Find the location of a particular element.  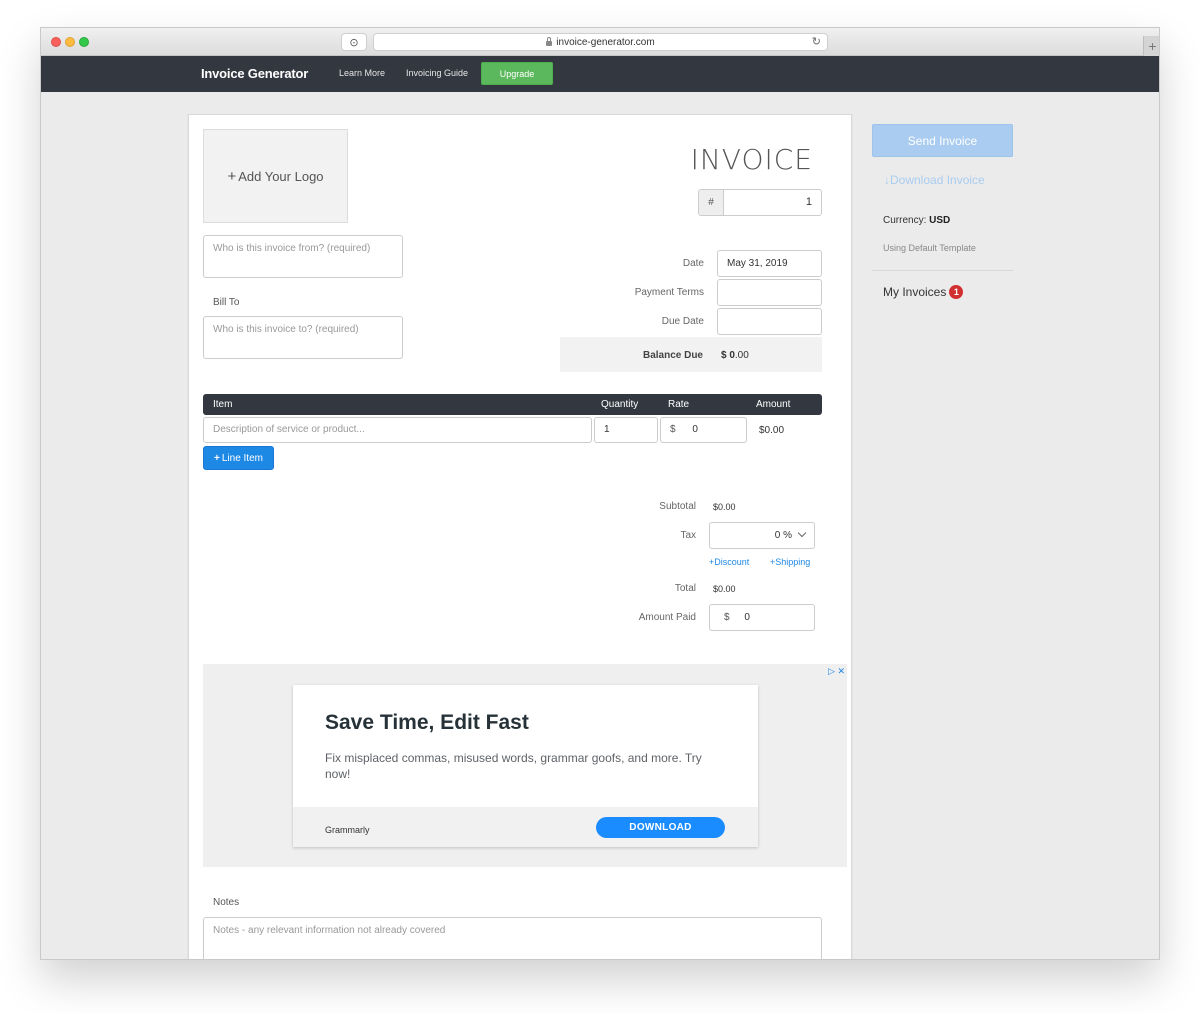

chevron-down-icon is located at coordinates (802, 533).